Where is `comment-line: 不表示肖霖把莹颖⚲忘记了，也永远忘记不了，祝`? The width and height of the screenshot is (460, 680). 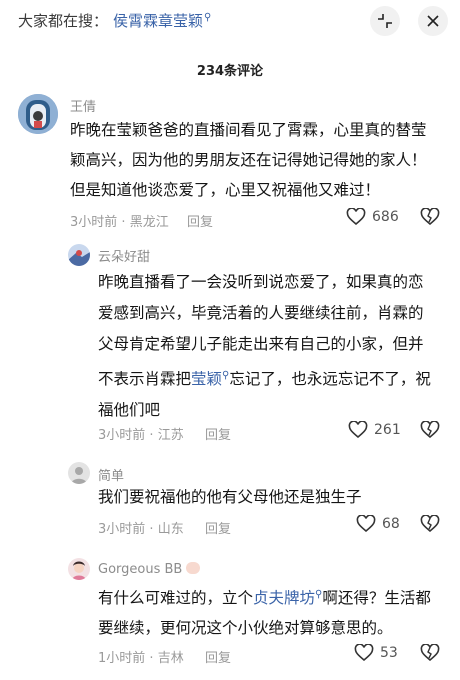 comment-line: 不表示肖霖把莹颖⚲忘记了，也永远忘记不了，祝 is located at coordinates (273, 377).